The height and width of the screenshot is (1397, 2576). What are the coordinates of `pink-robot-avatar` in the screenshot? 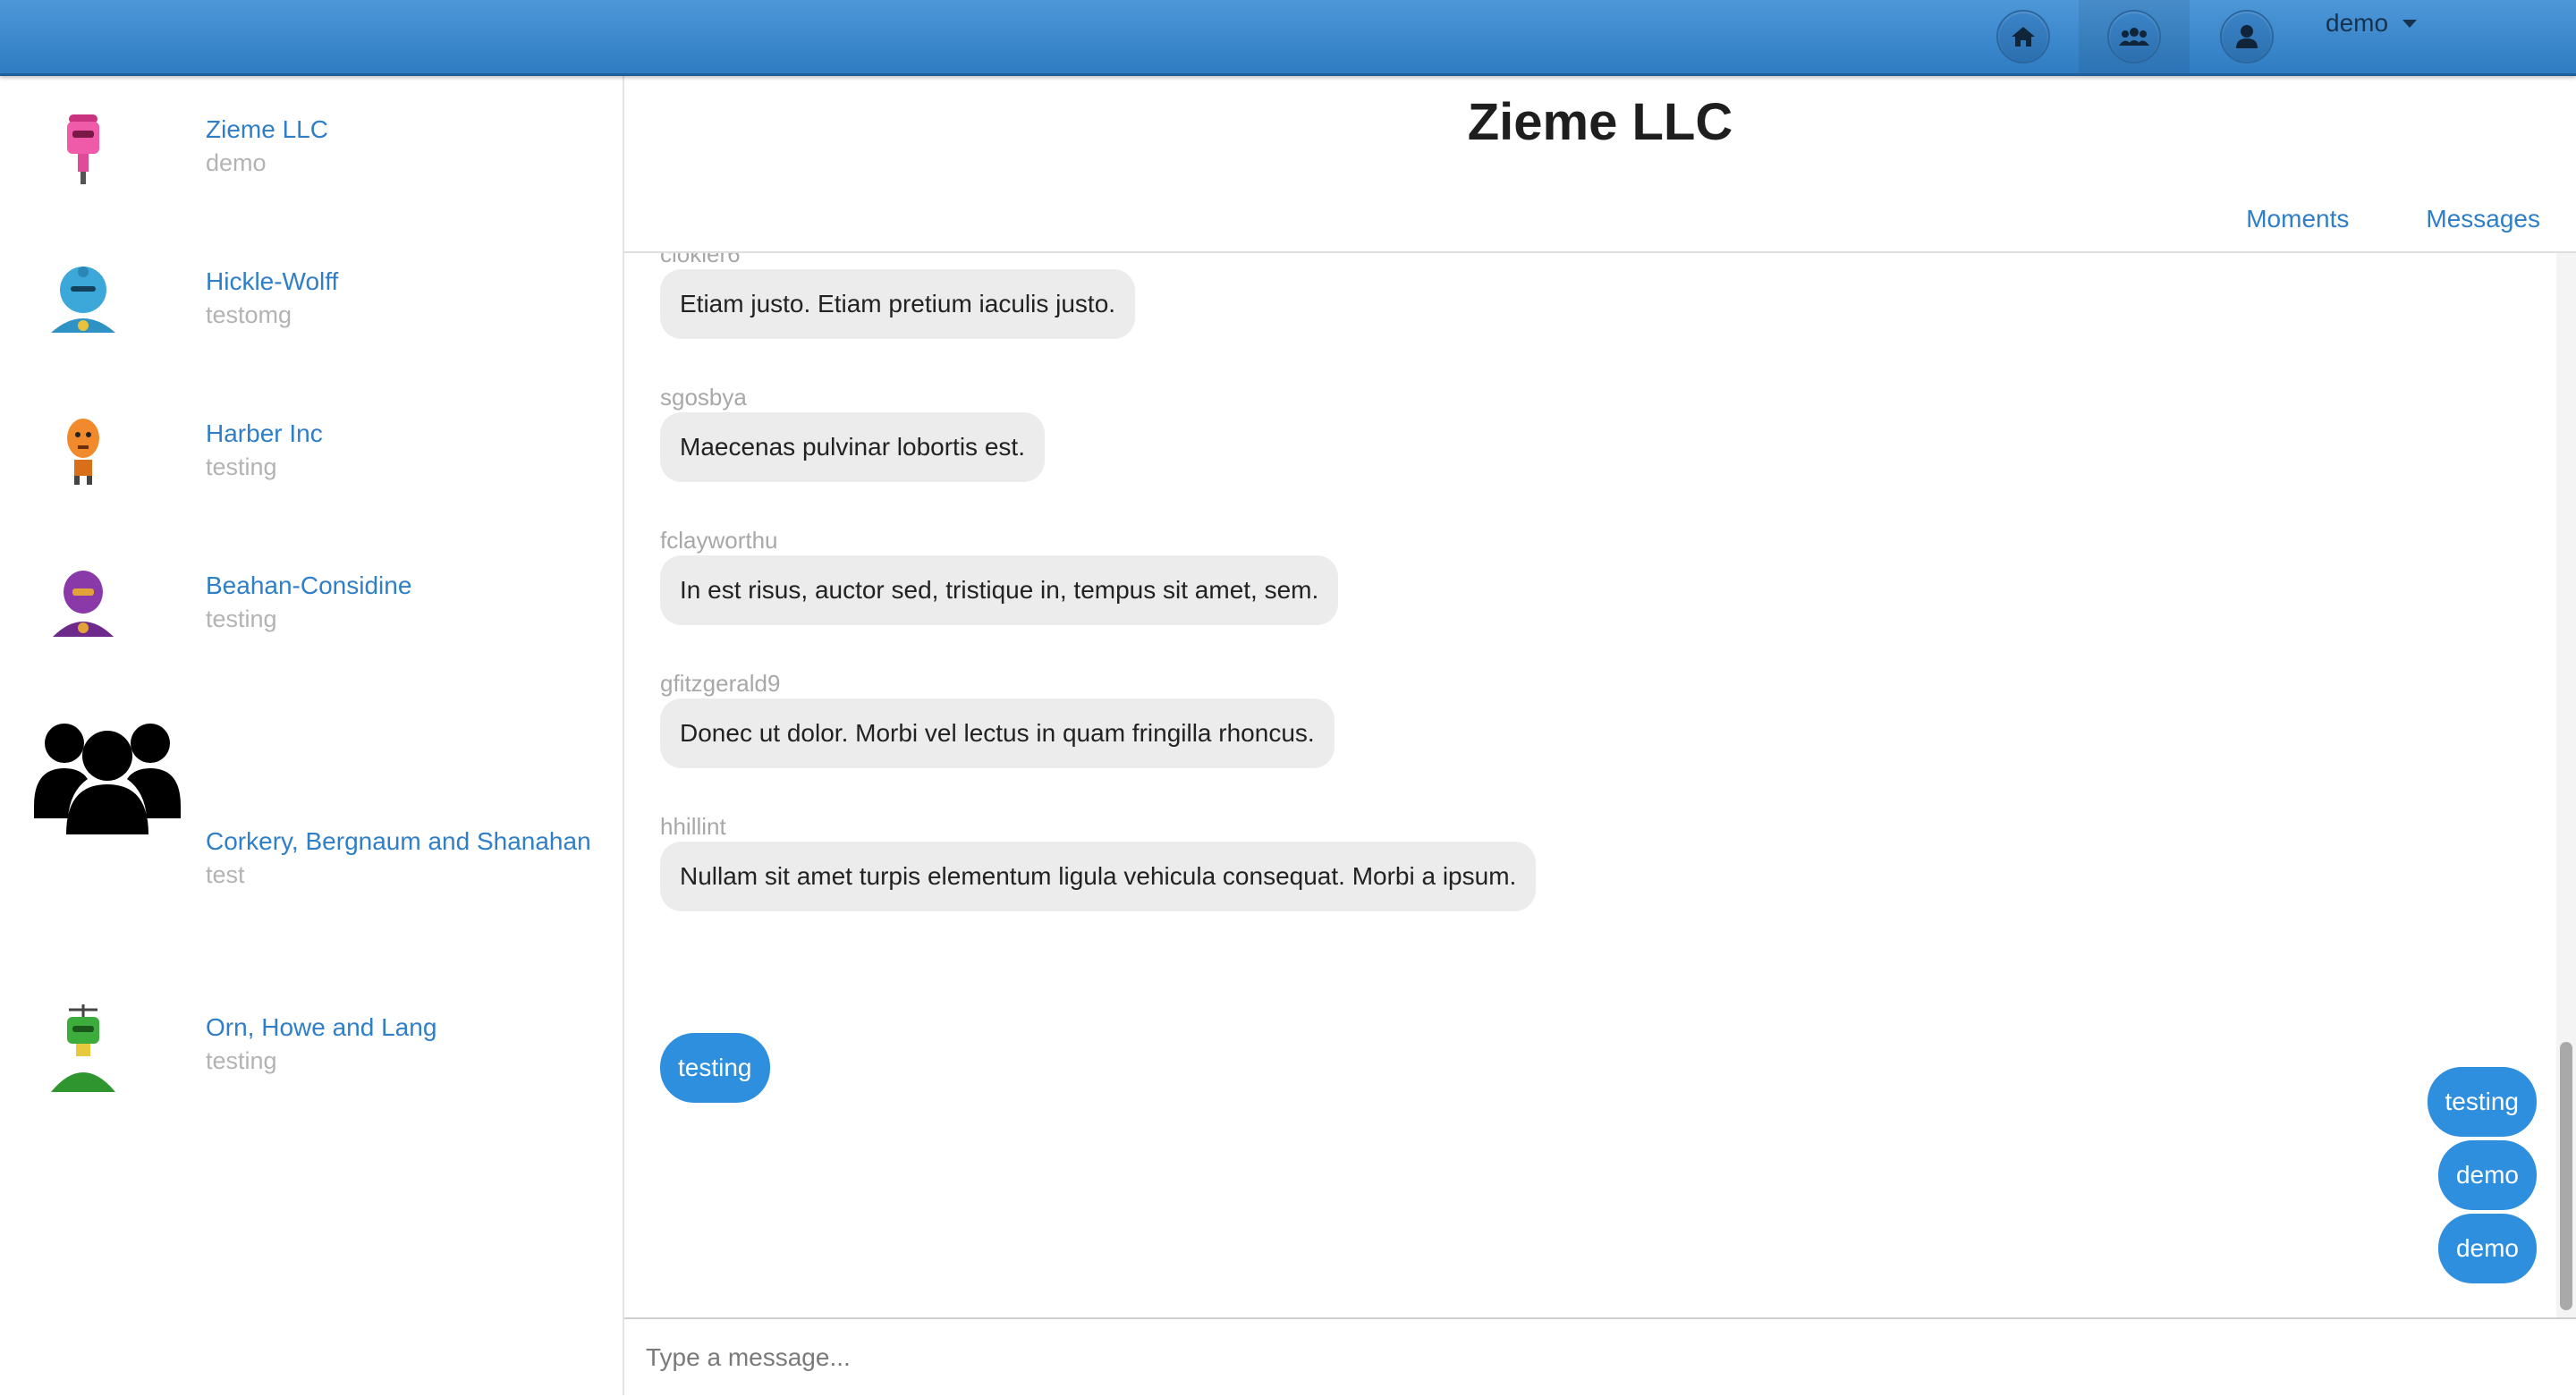 It's located at (83, 148).